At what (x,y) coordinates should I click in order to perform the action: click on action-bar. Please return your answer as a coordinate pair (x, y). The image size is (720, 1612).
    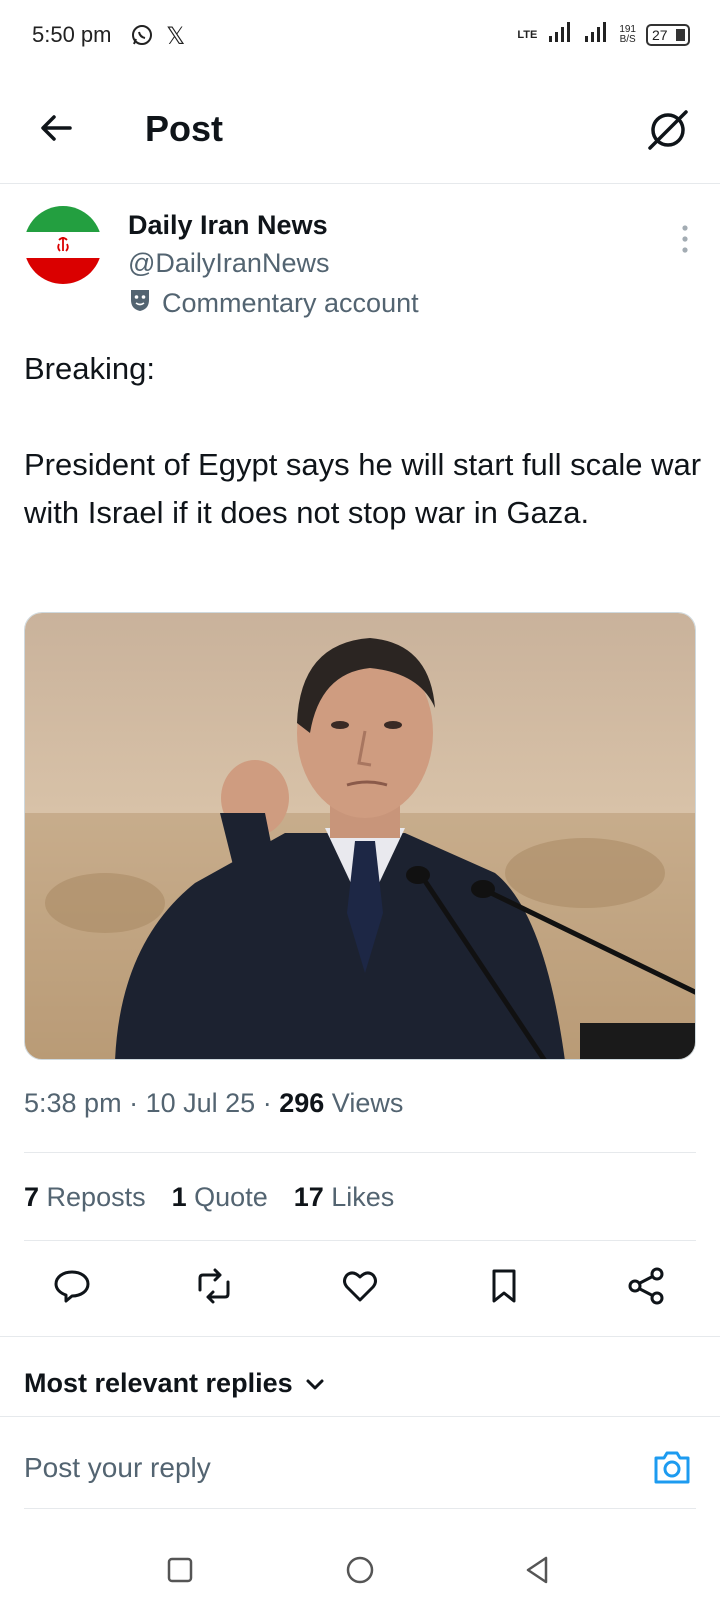
    Looking at the image, I should click on (360, 1294).